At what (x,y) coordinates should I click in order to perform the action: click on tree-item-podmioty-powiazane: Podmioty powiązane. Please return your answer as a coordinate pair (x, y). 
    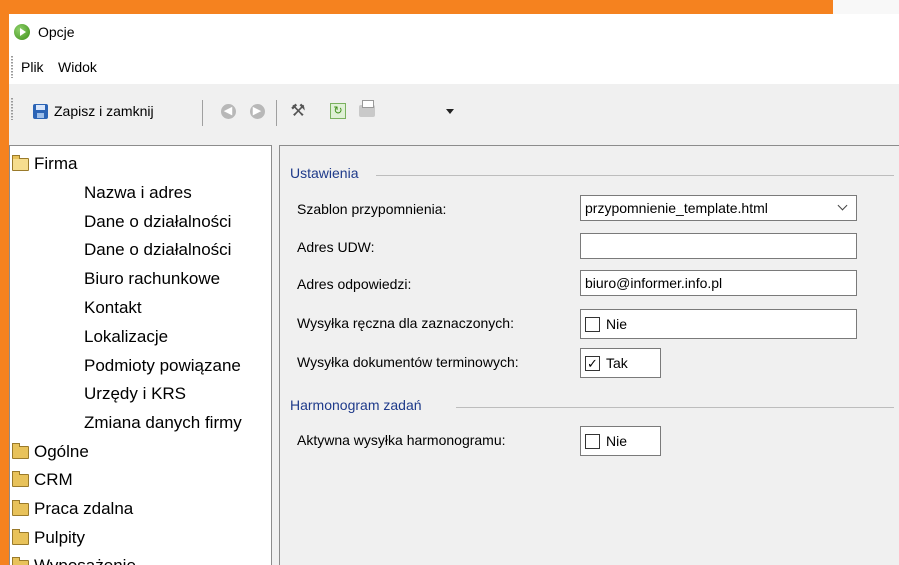
    Looking at the image, I should click on (162, 366).